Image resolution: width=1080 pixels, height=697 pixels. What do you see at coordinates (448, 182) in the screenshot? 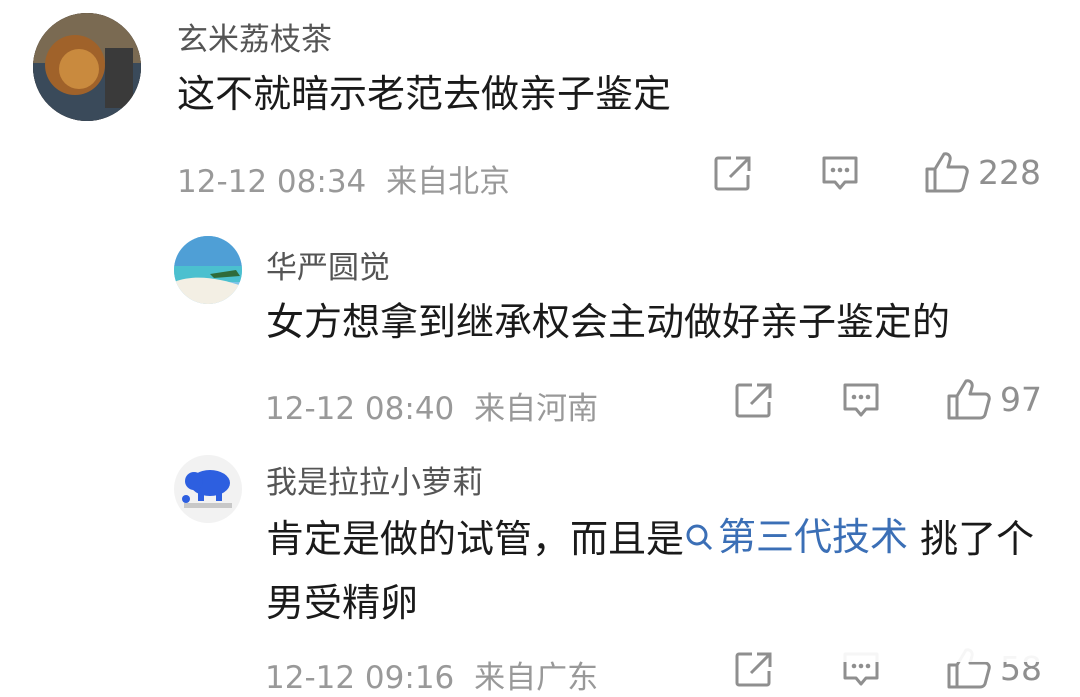
I see `comment-location: 来自北京` at bounding box center [448, 182].